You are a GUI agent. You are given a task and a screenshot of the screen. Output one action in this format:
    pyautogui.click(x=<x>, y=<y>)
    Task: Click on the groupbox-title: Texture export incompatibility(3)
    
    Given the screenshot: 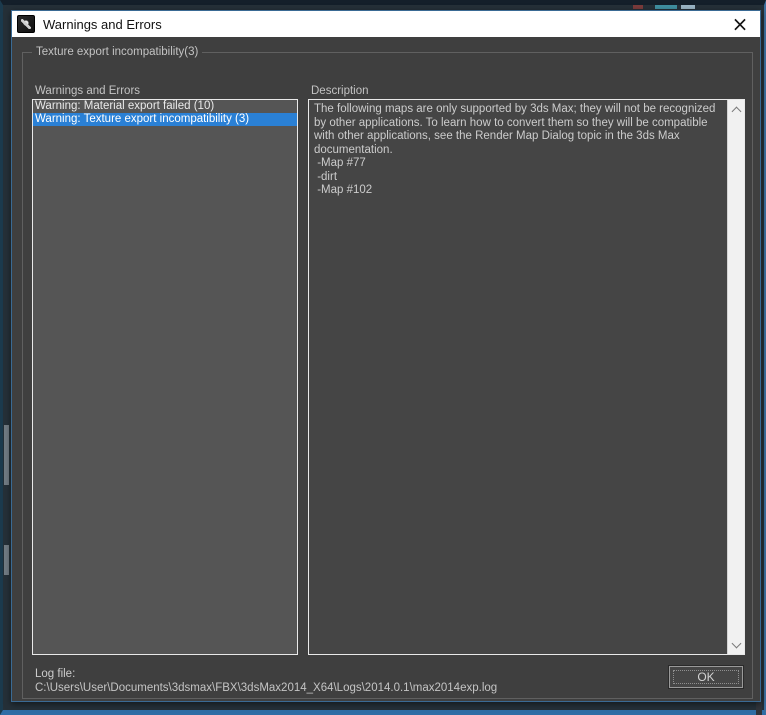 What is the action you would take?
    pyautogui.click(x=117, y=52)
    